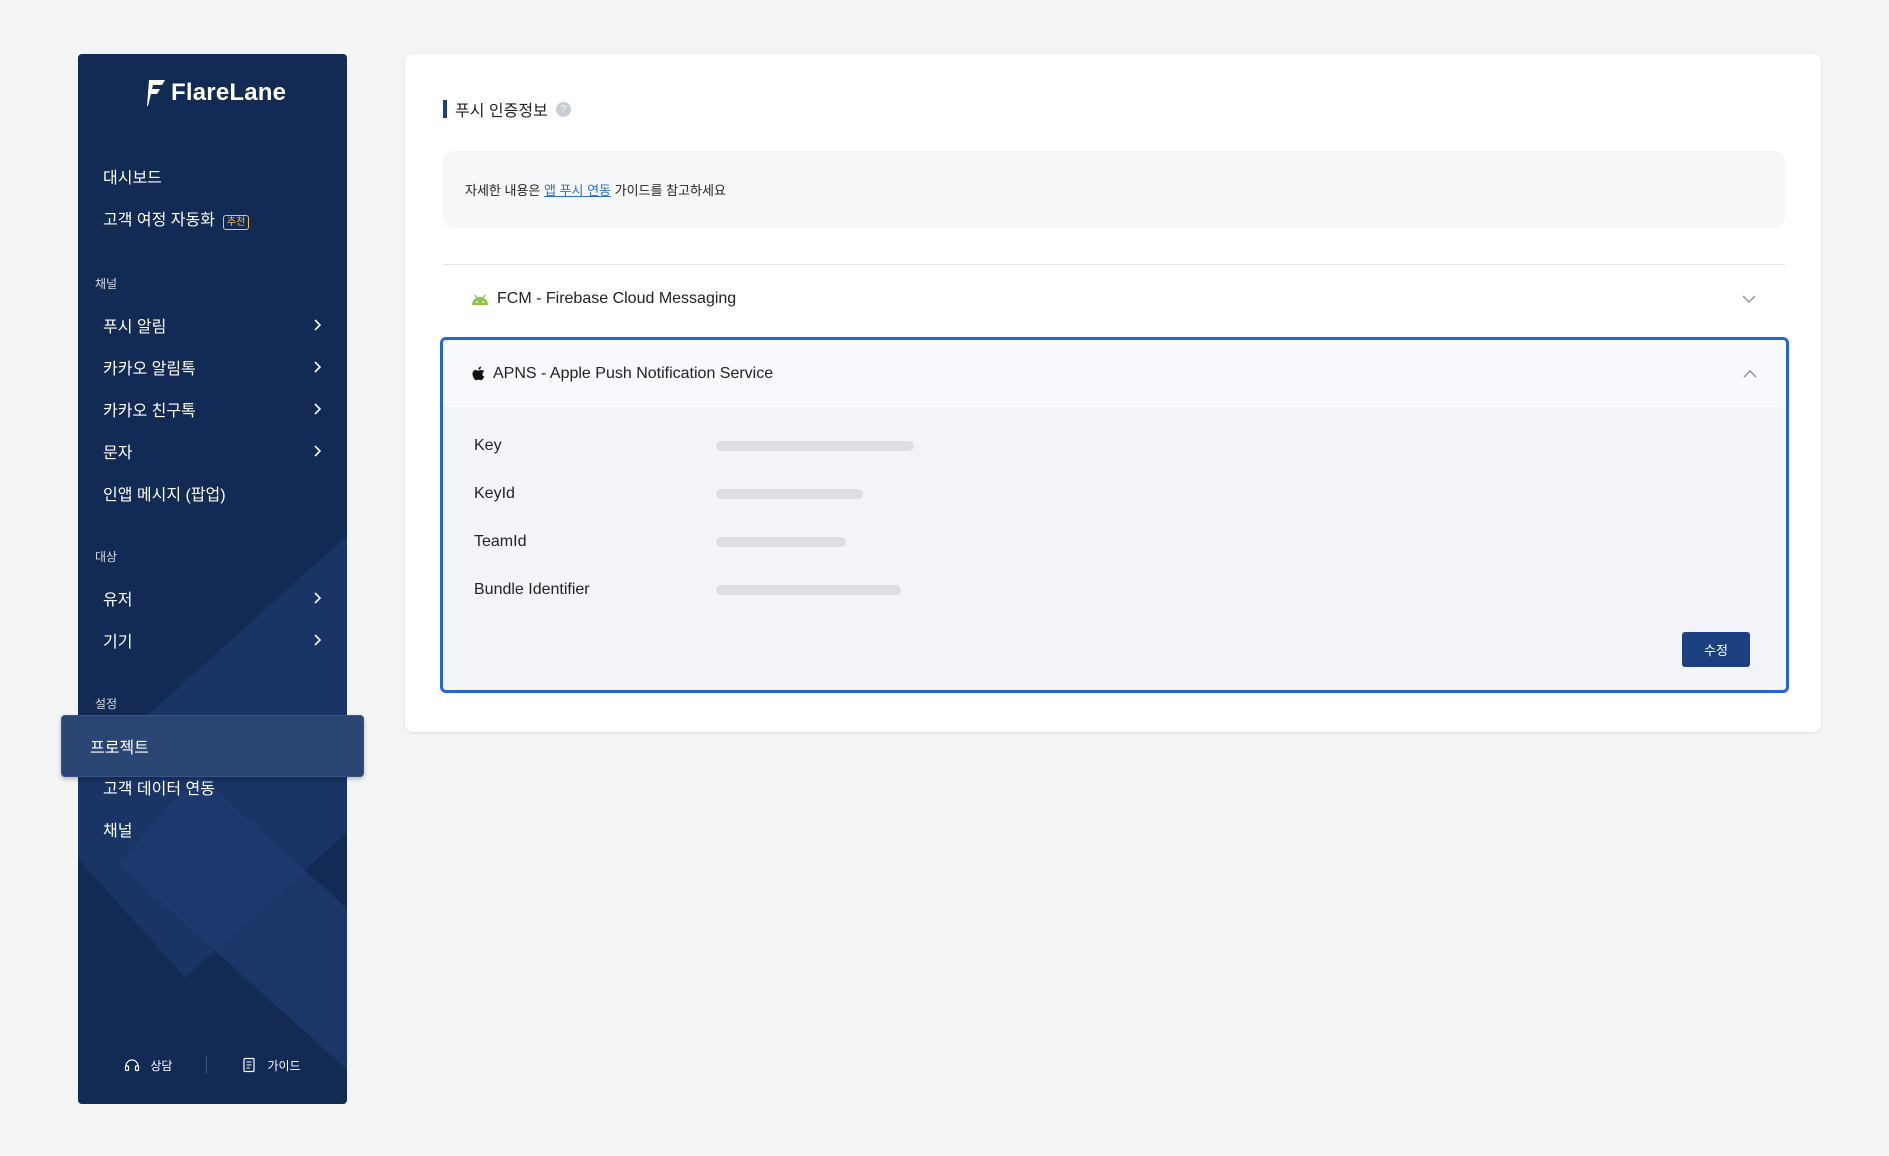  Describe the element at coordinates (118, 831) in the screenshot. I see `sidebar-item-label: 채널` at that location.